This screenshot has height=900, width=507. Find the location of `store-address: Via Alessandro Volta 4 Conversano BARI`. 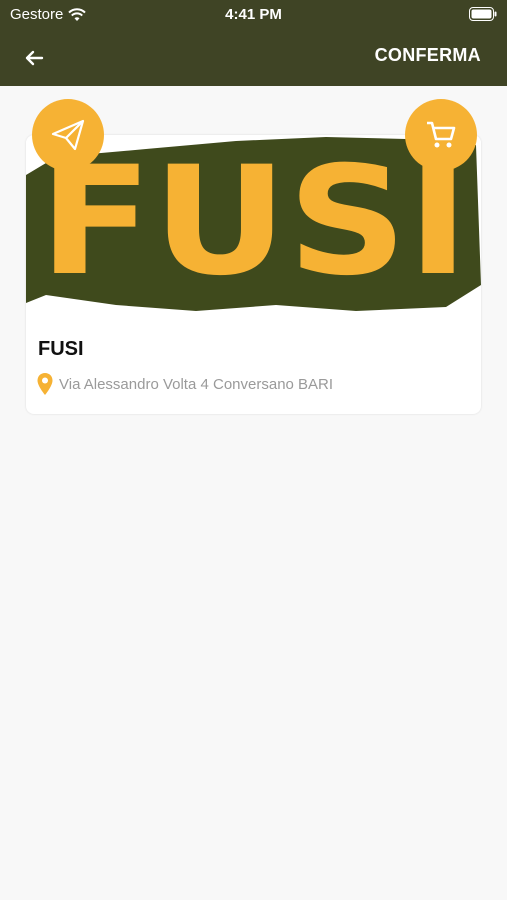

store-address: Via Alessandro Volta 4 Conversano BARI is located at coordinates (184, 384).